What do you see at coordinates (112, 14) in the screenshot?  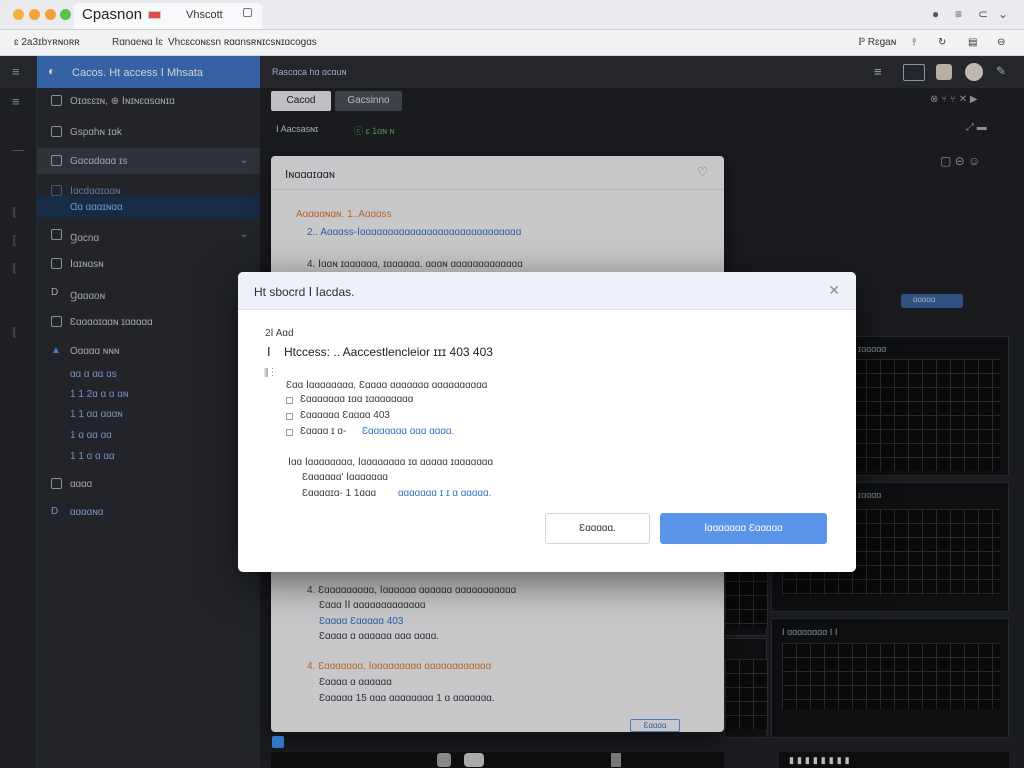 I see `tab-title: Cpasnon` at bounding box center [112, 14].